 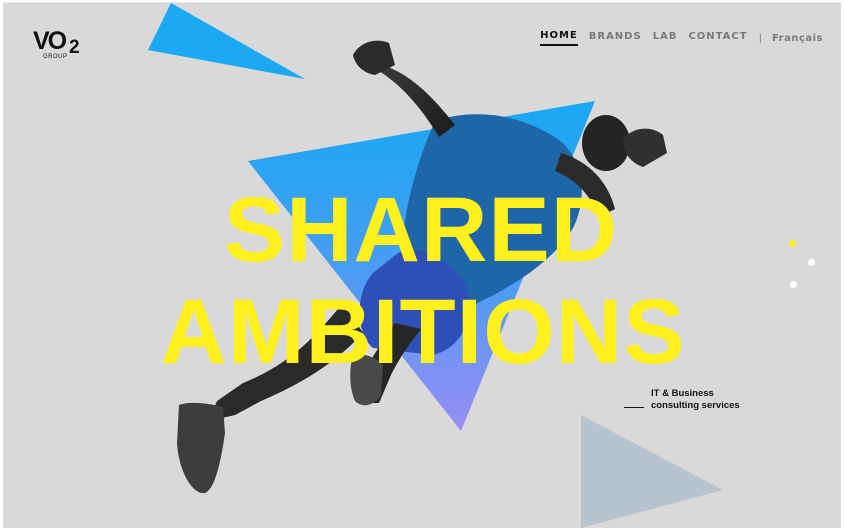 What do you see at coordinates (695, 405) in the screenshot?
I see `tagline-line-2: consulting services` at bounding box center [695, 405].